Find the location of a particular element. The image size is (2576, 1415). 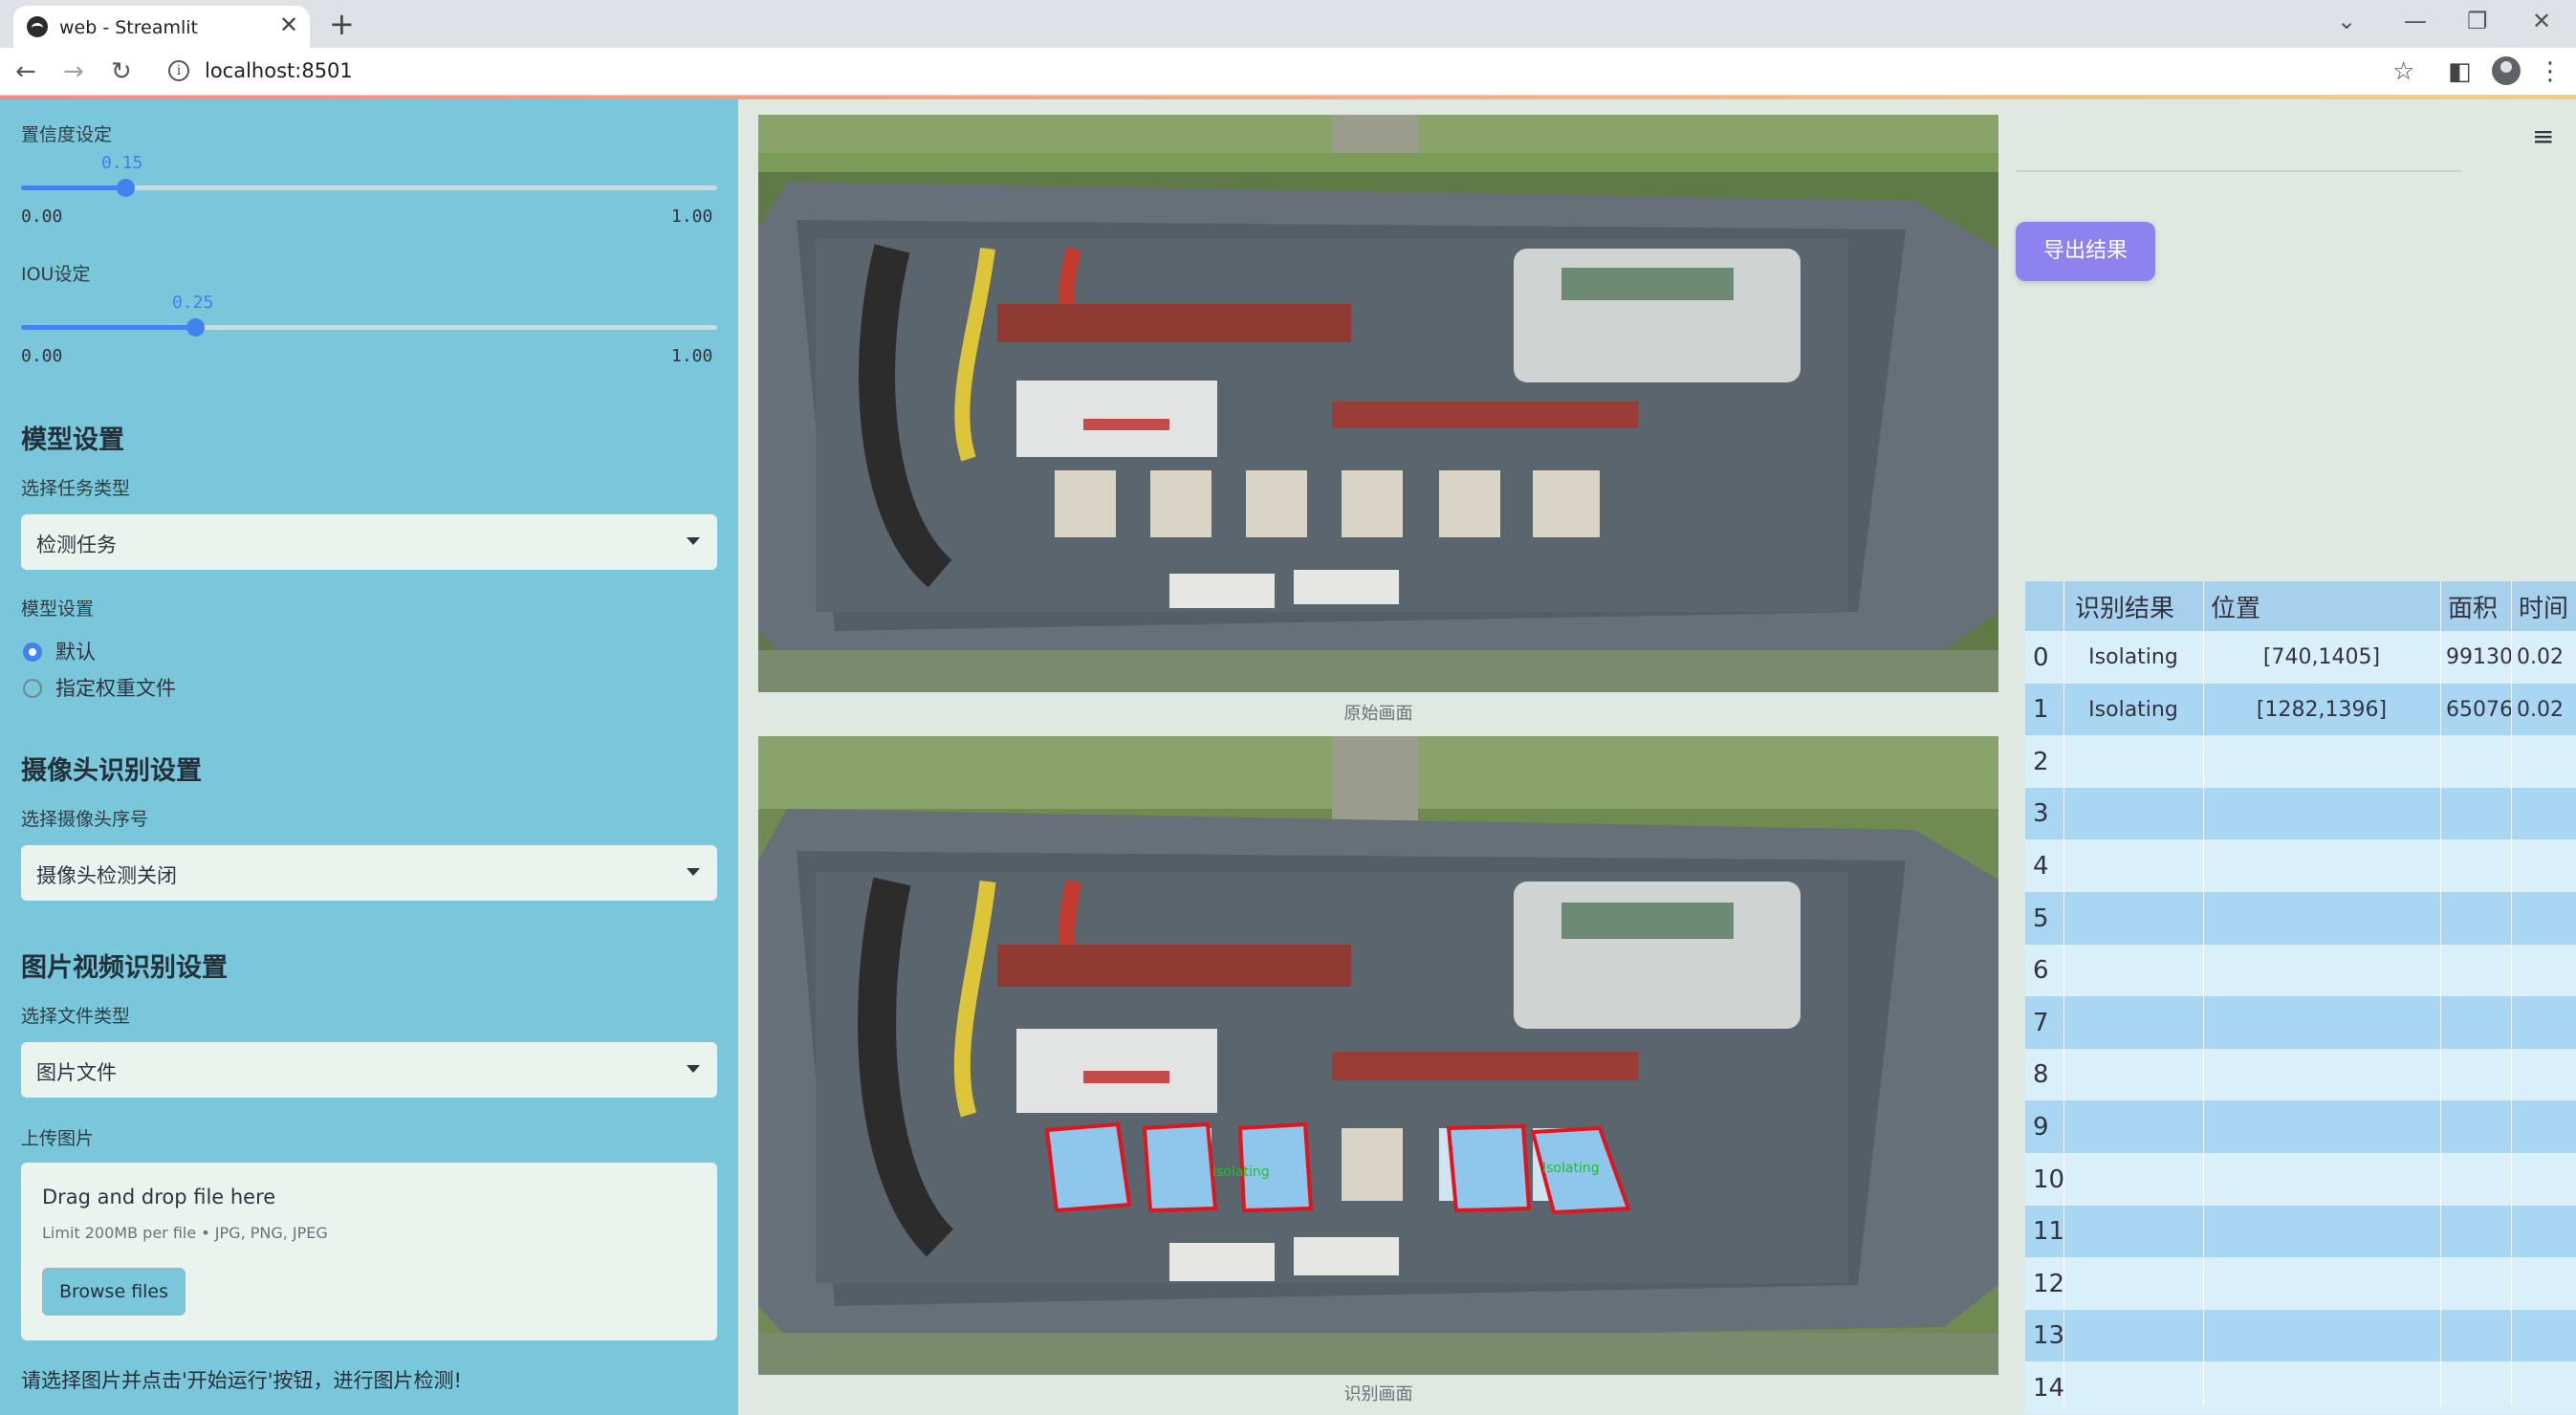

table-row: 4 is located at coordinates (2300, 866).